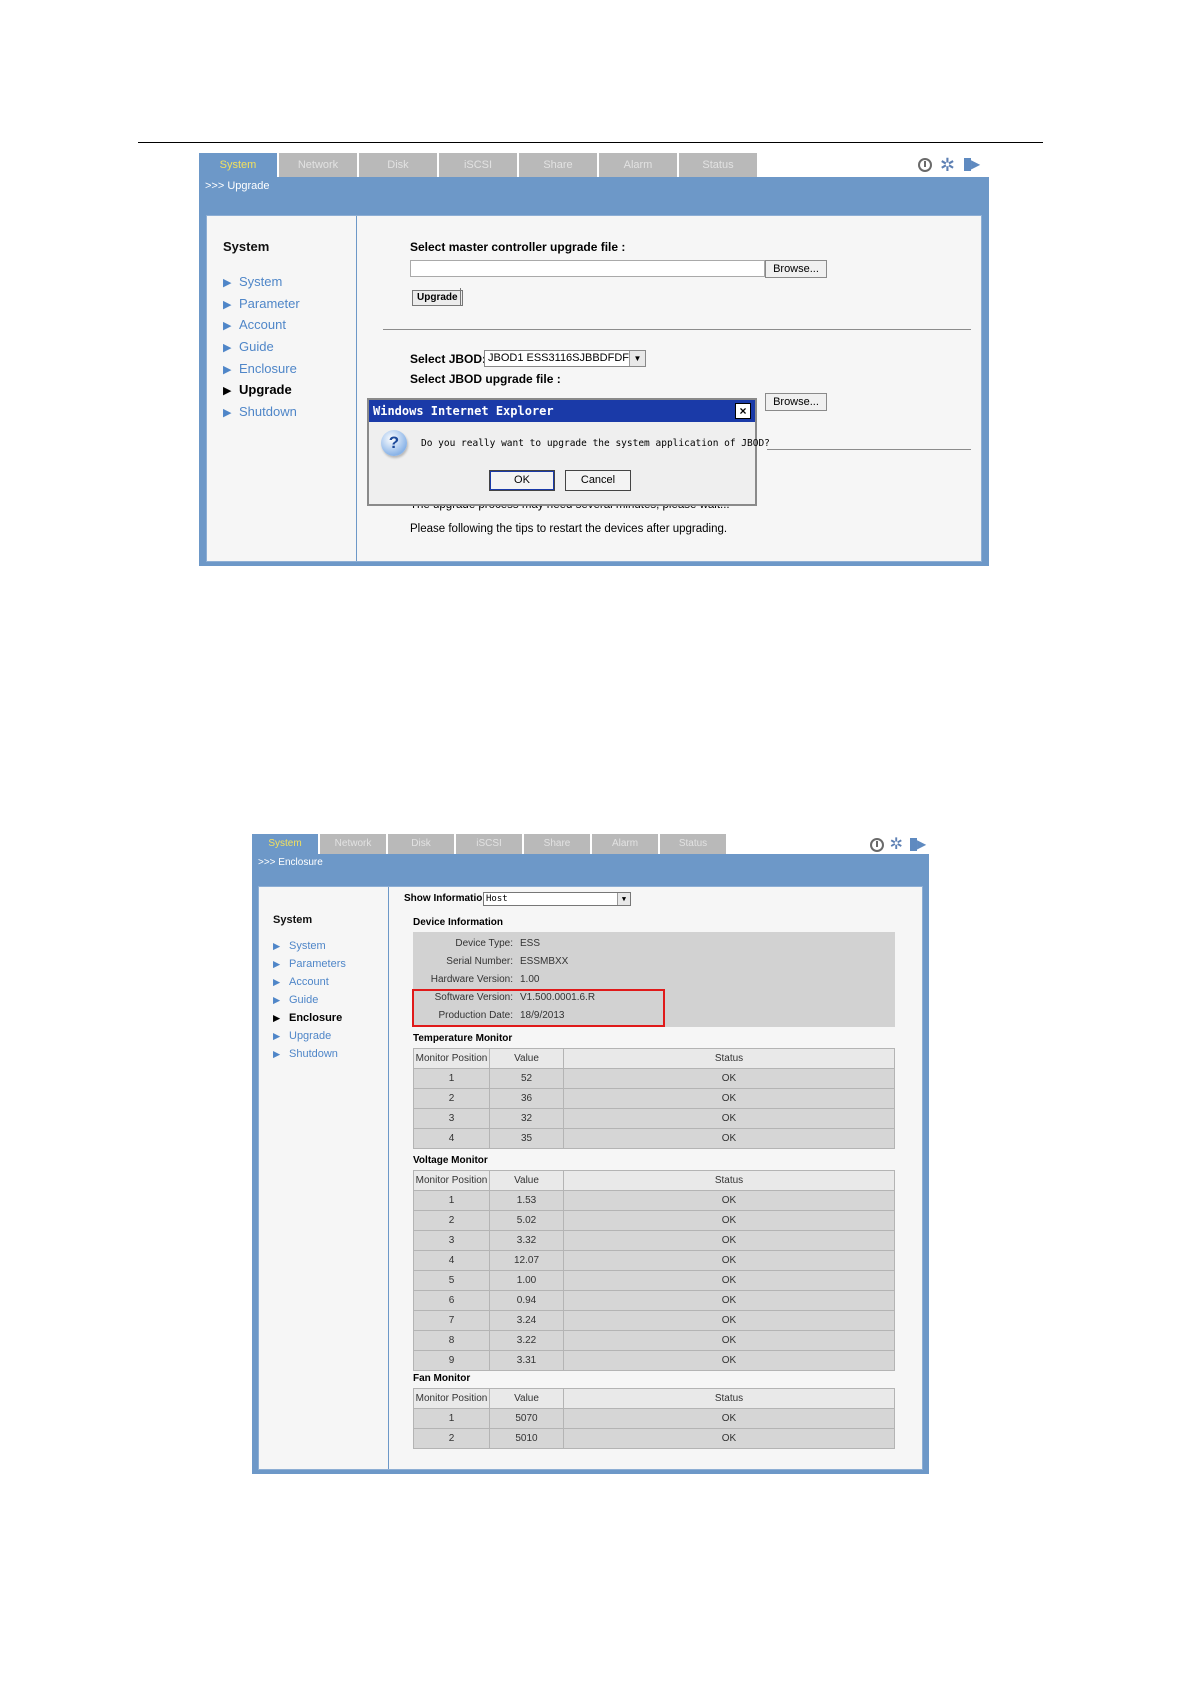 Image resolution: width=1191 pixels, height=1685 pixels. I want to click on close-icon: ×, so click(743, 411).